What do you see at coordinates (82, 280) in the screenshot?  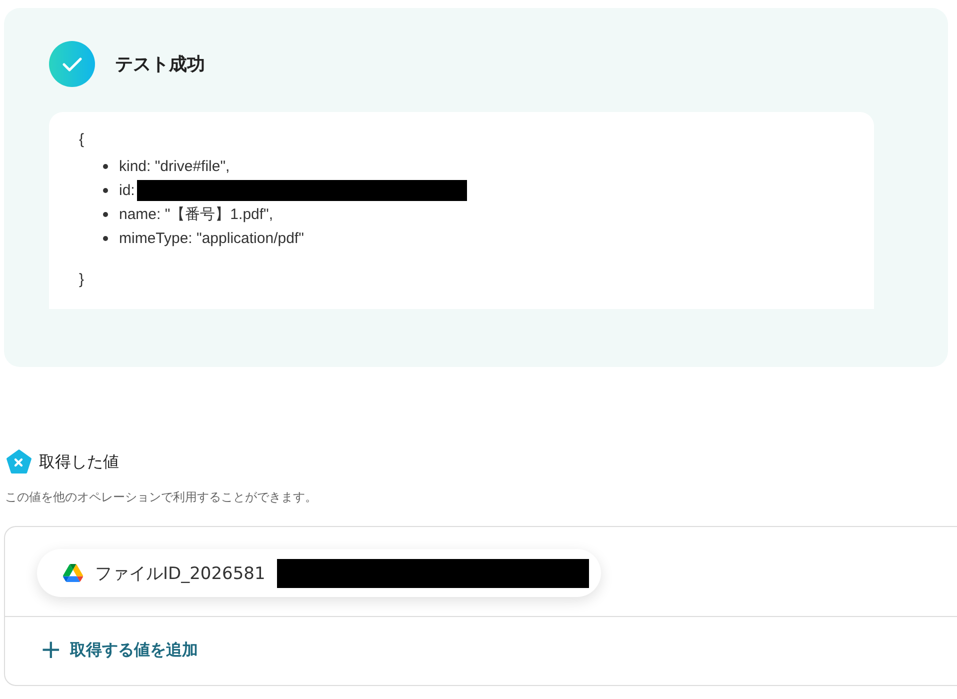 I see `code-brace: }` at bounding box center [82, 280].